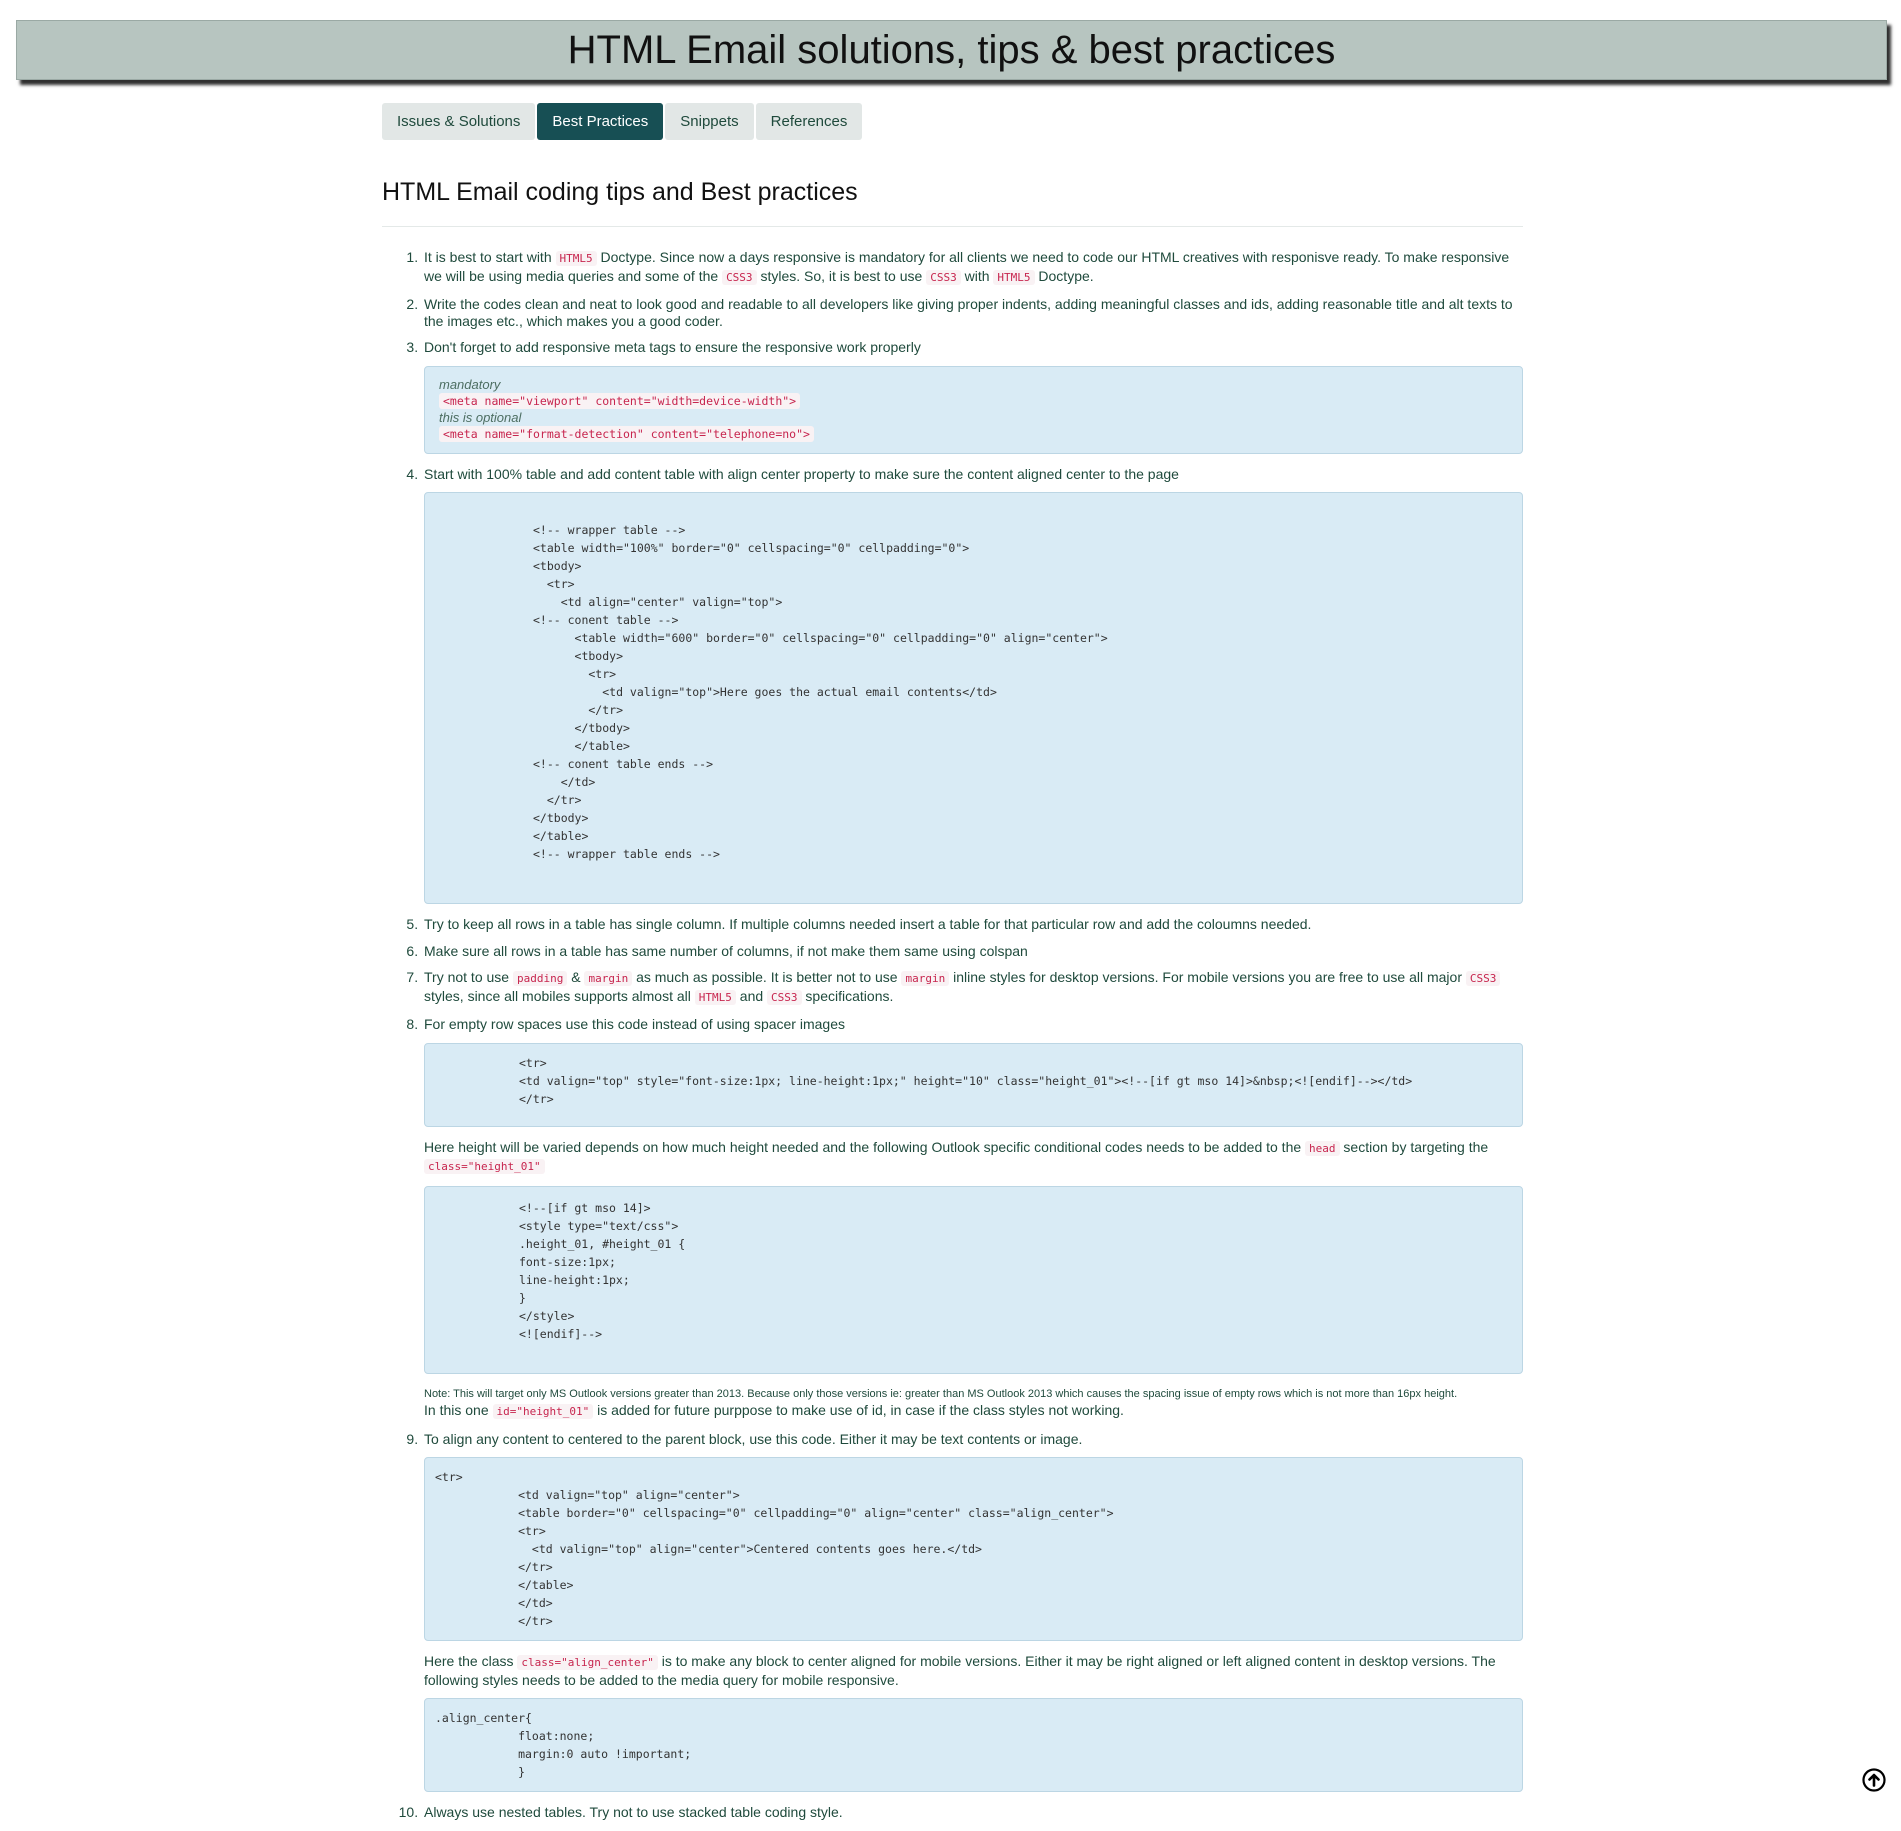 The image size is (1901, 1831). Describe the element at coordinates (587, 1662) in the screenshot. I see `inline-code: class="align_center"` at that location.